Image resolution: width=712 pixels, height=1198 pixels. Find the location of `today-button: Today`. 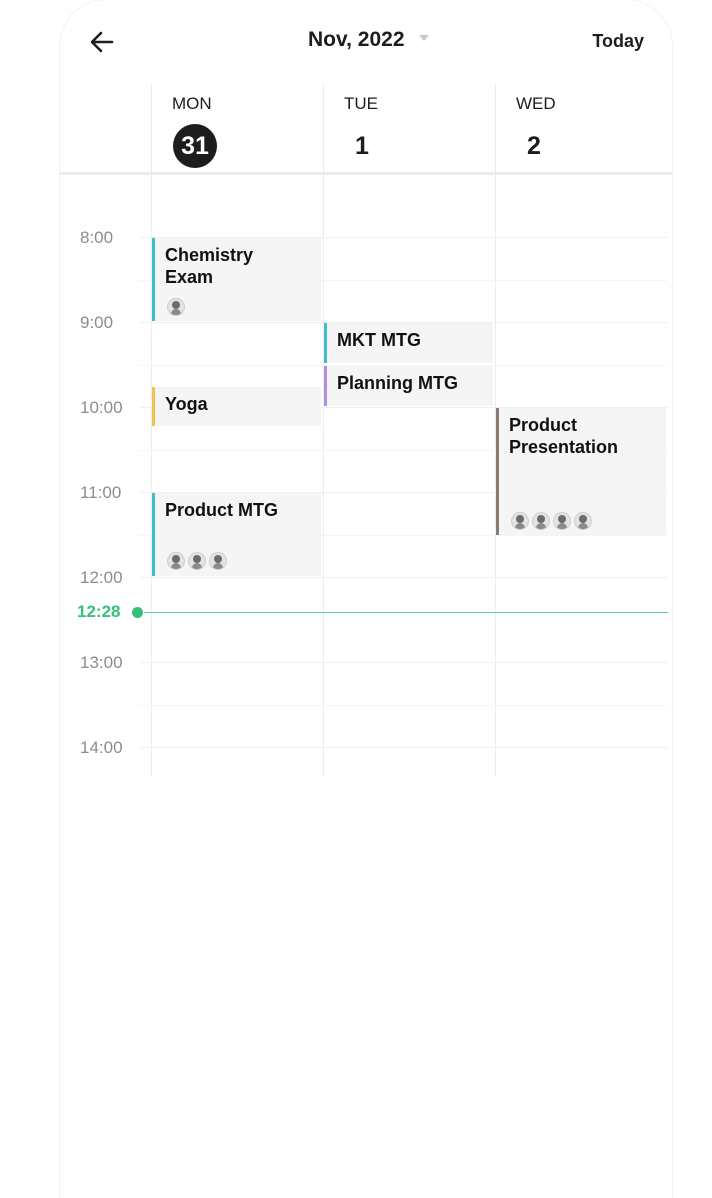

today-button: Today is located at coordinates (618, 41).